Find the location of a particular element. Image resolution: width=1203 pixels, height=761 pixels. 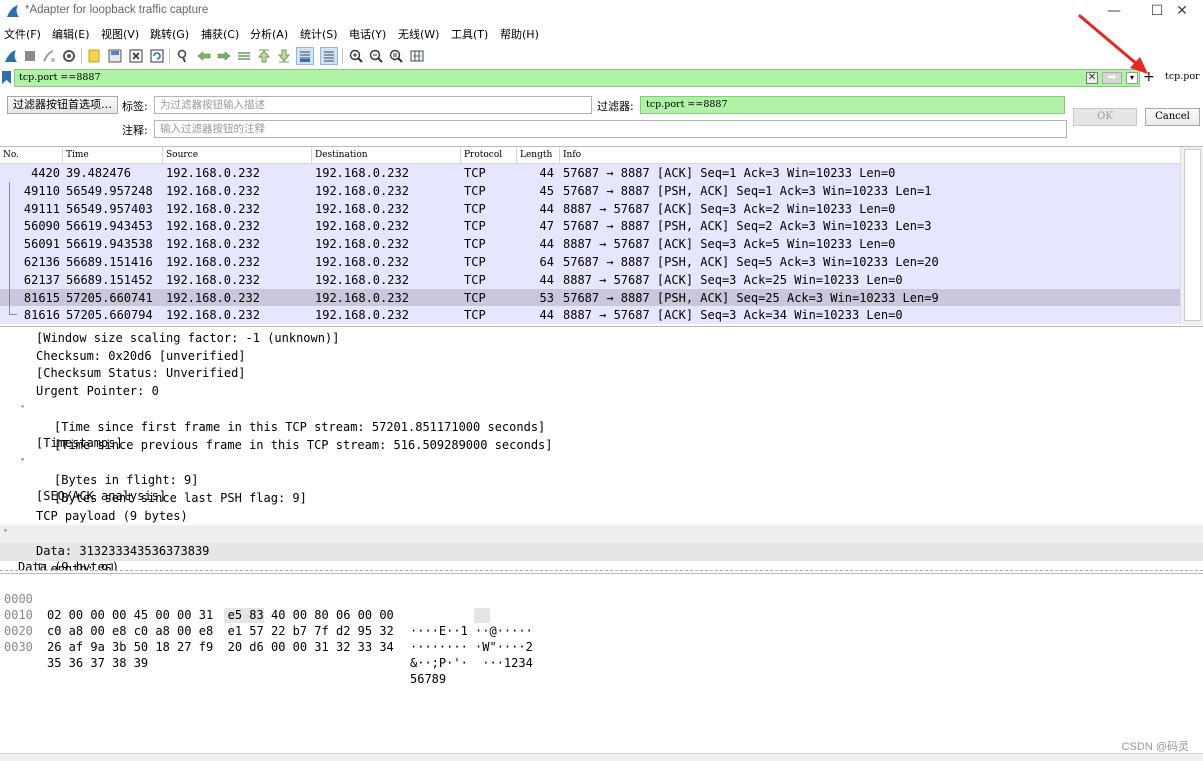

packet-list-scrollbar is located at coordinates (1191, 236).